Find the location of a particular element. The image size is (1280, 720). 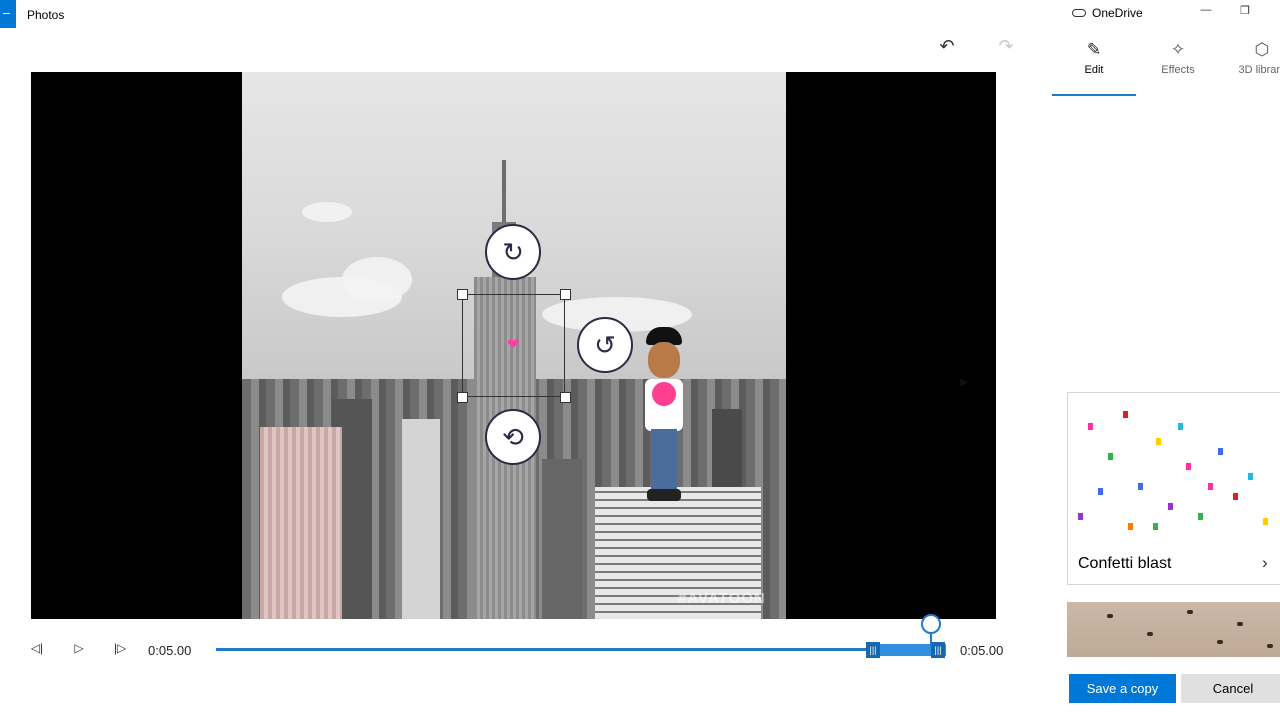

rotate-icon: ↻ is located at coordinates (513, 251).